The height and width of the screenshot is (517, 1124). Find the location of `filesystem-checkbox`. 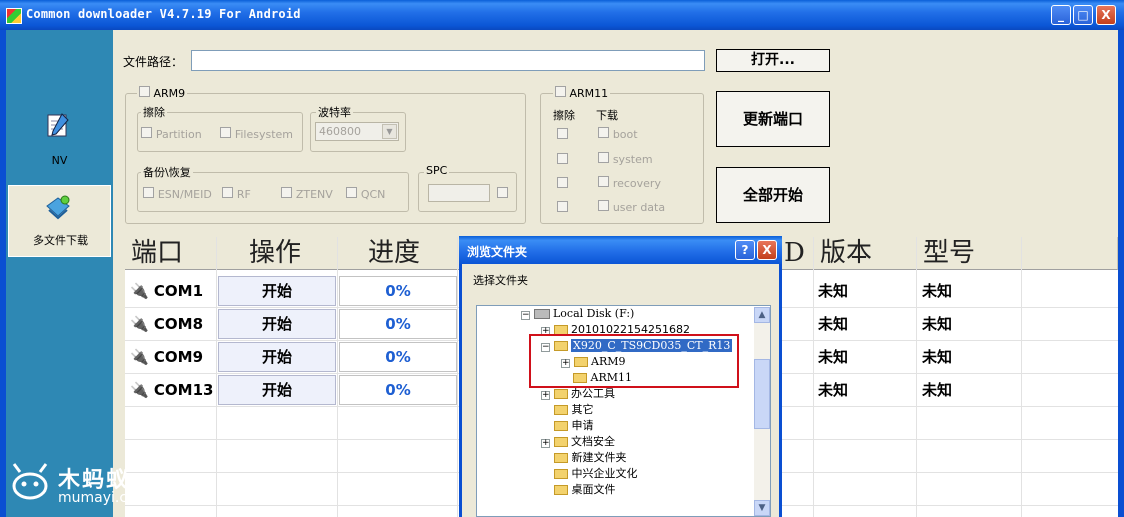

filesystem-checkbox is located at coordinates (225, 132).